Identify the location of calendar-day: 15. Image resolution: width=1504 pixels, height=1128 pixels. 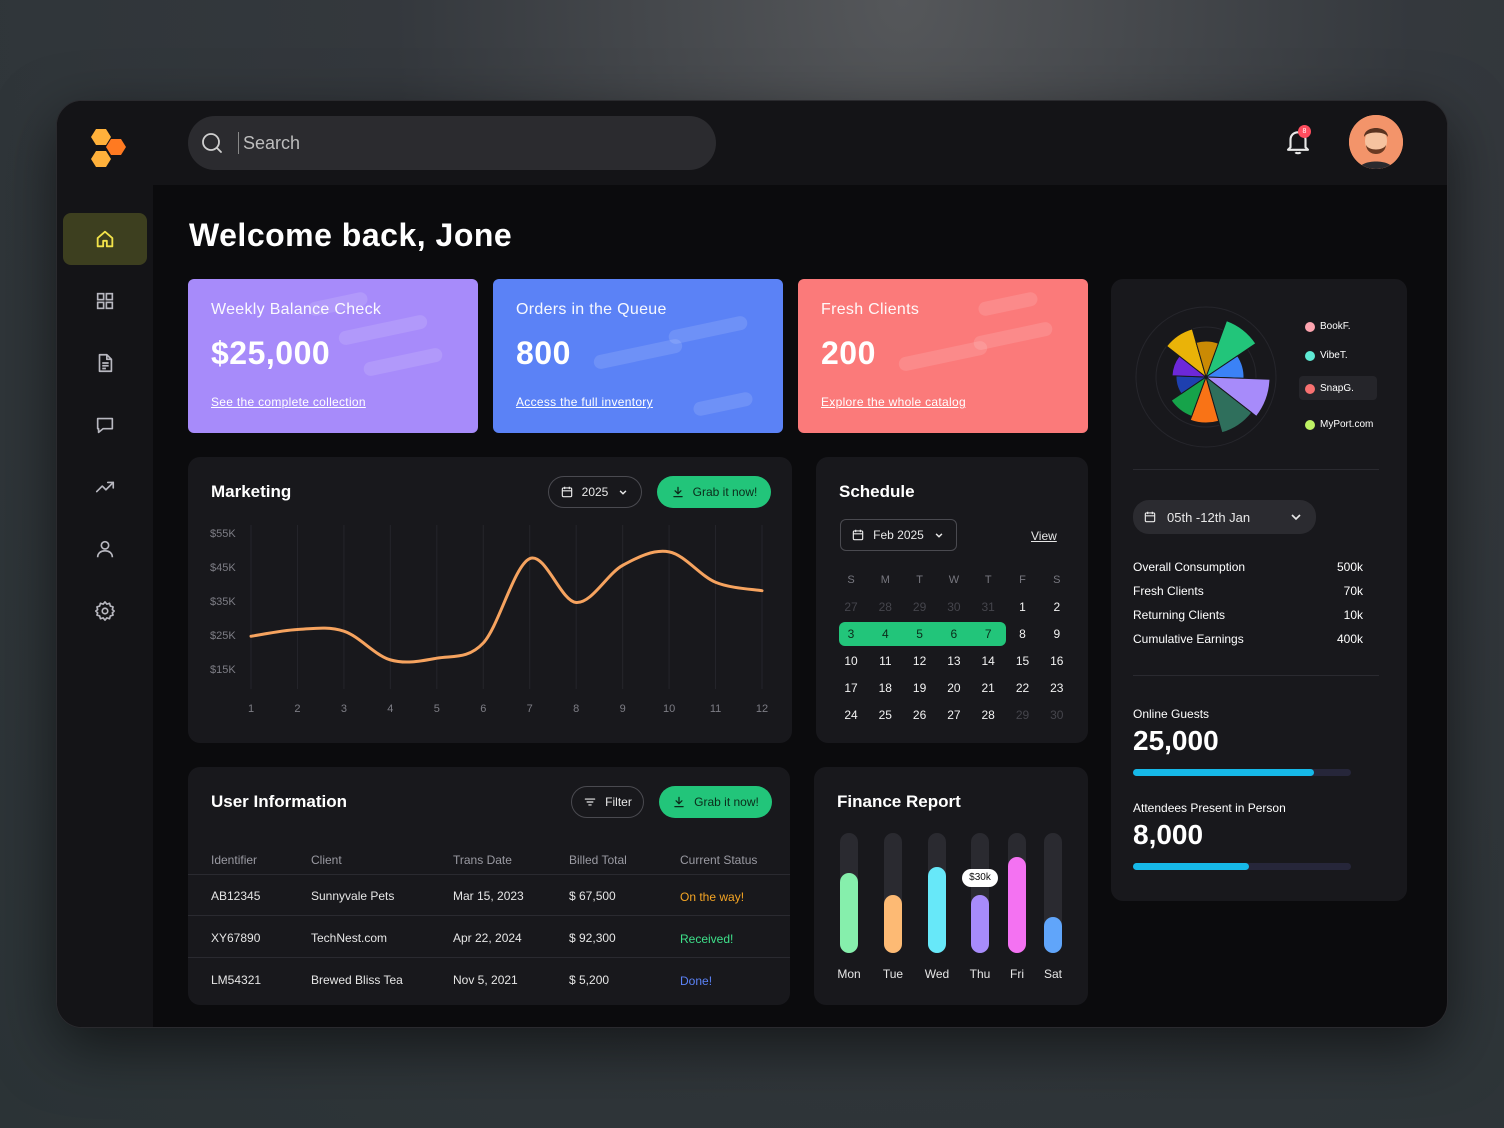
(1023, 661).